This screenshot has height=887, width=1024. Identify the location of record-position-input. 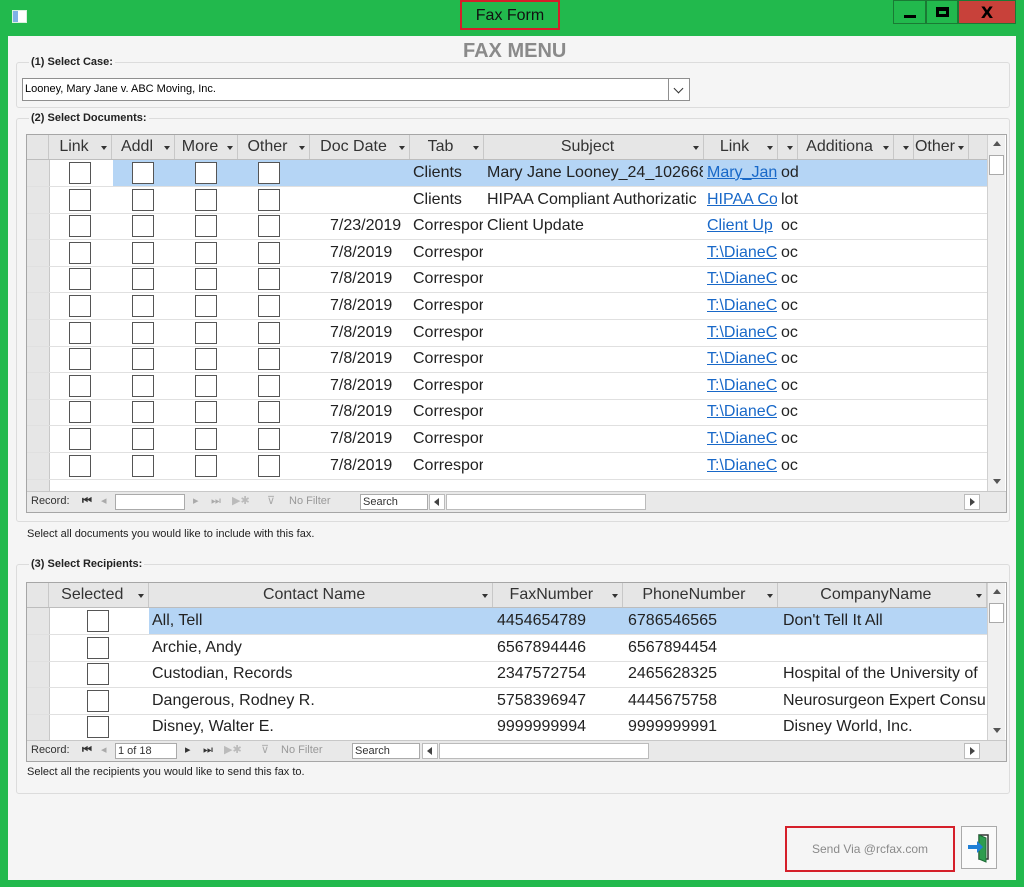
(150, 502).